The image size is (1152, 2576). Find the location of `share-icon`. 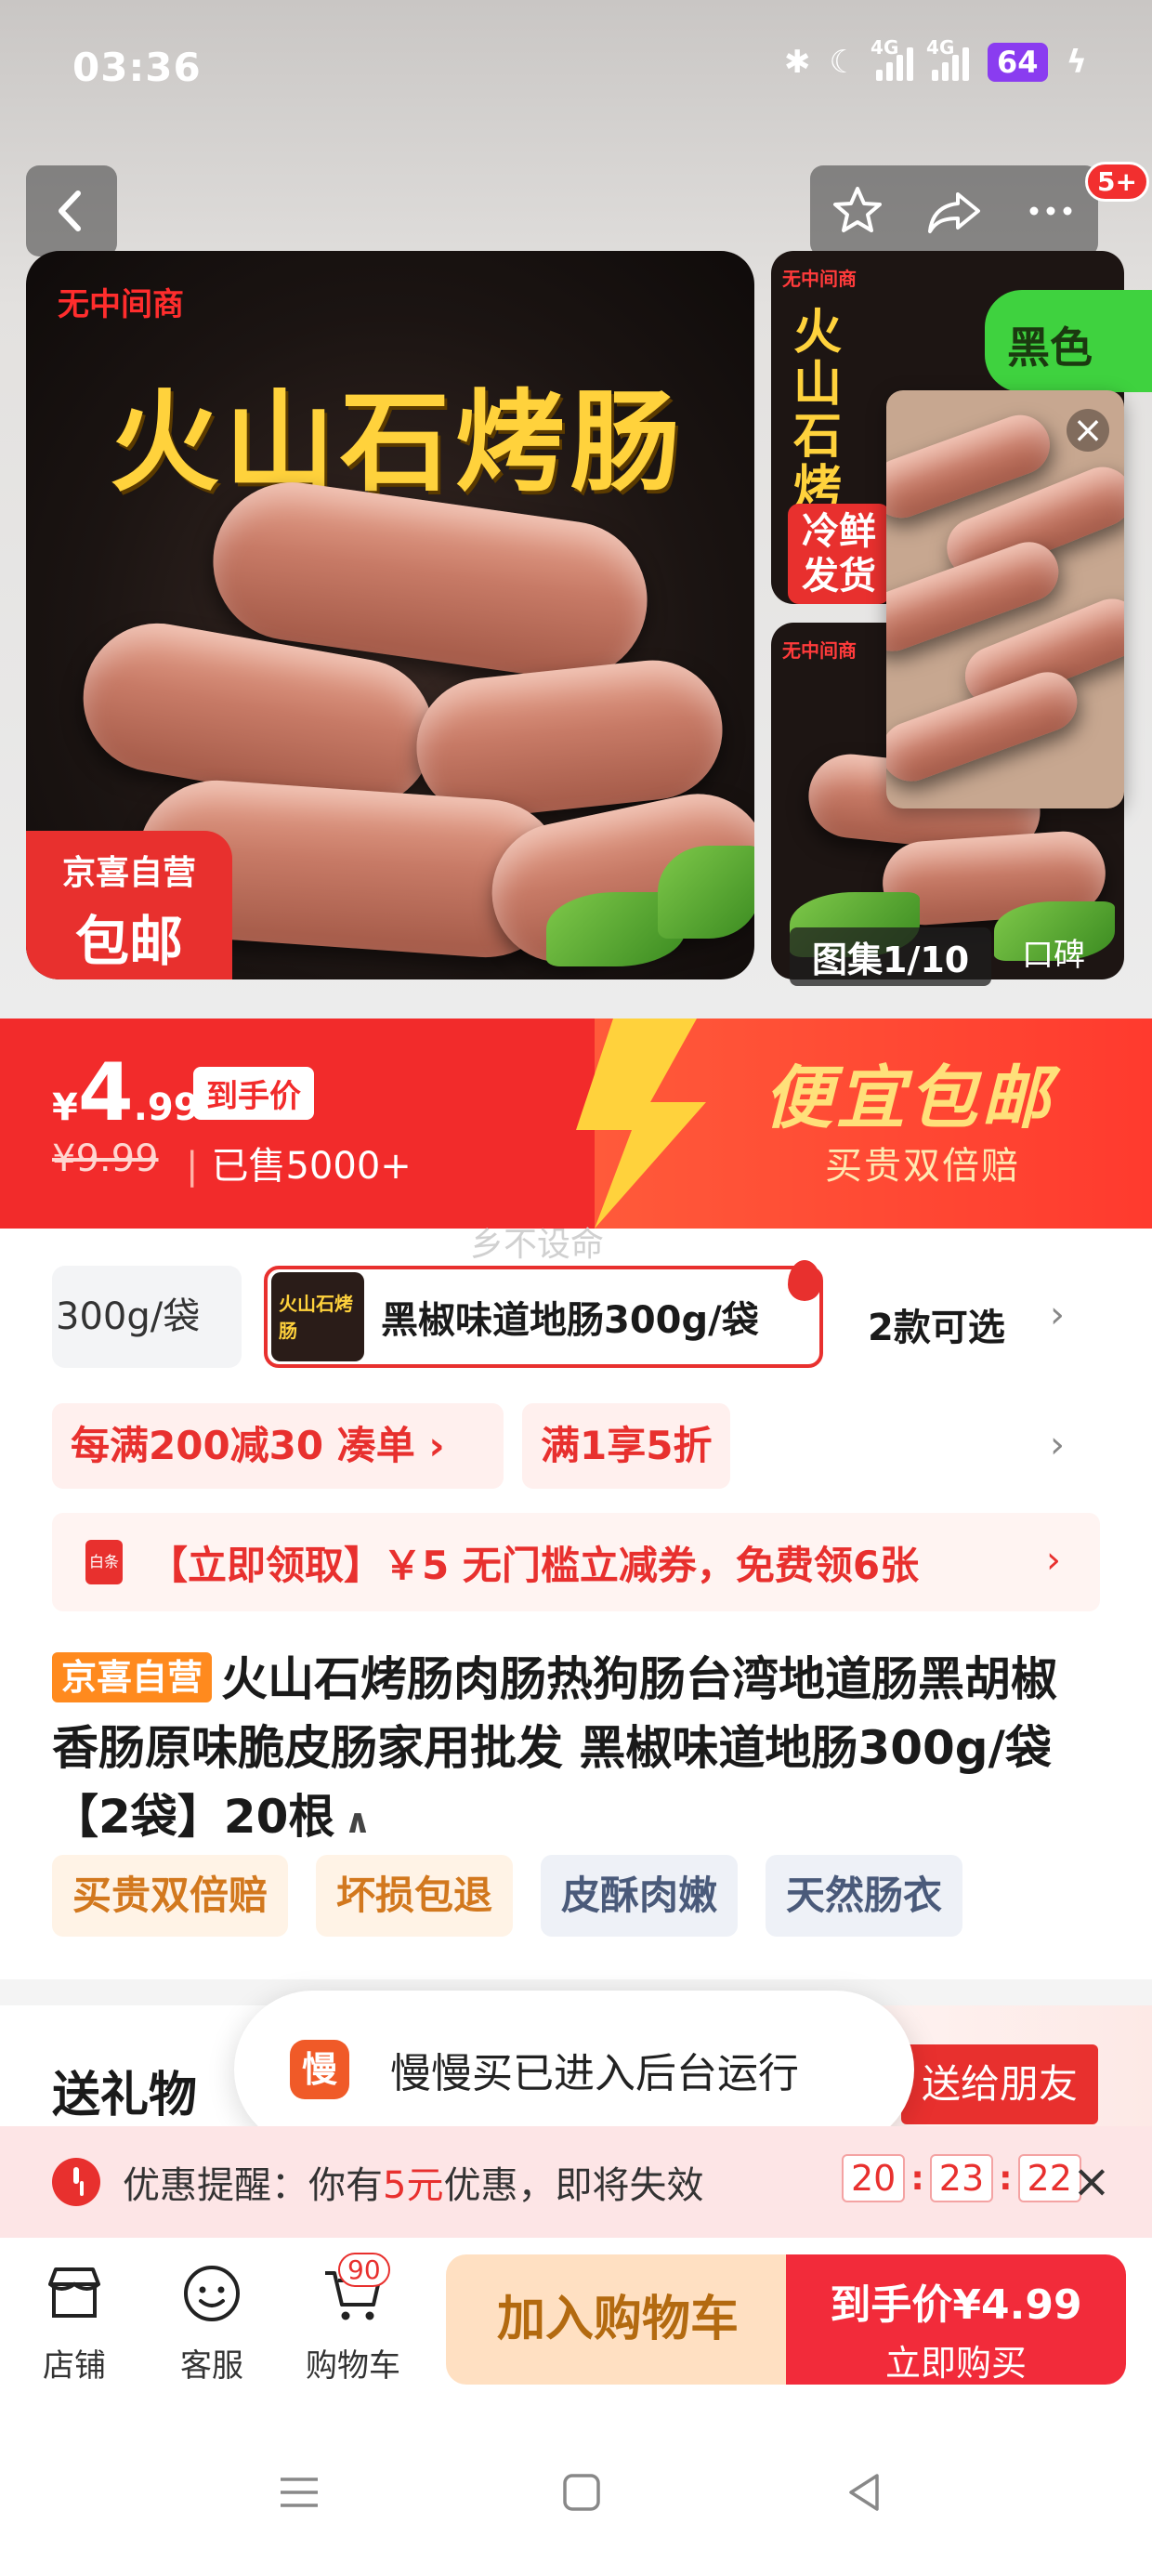

share-icon is located at coordinates (954, 211).